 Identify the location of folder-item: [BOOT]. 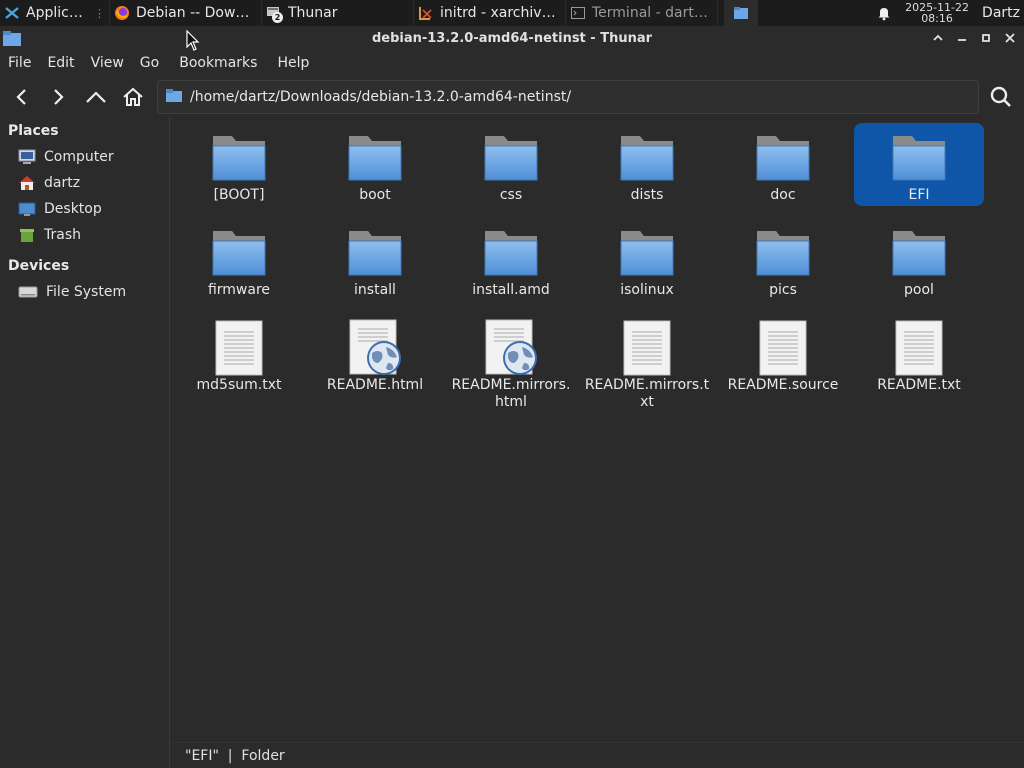
(239, 164).